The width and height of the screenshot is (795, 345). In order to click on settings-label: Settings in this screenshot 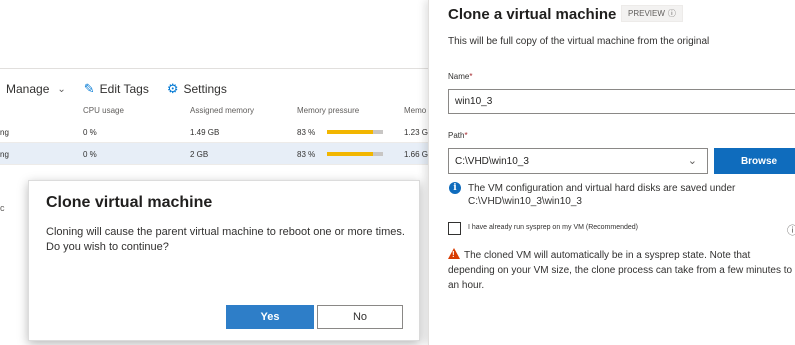, I will do `click(205, 89)`.